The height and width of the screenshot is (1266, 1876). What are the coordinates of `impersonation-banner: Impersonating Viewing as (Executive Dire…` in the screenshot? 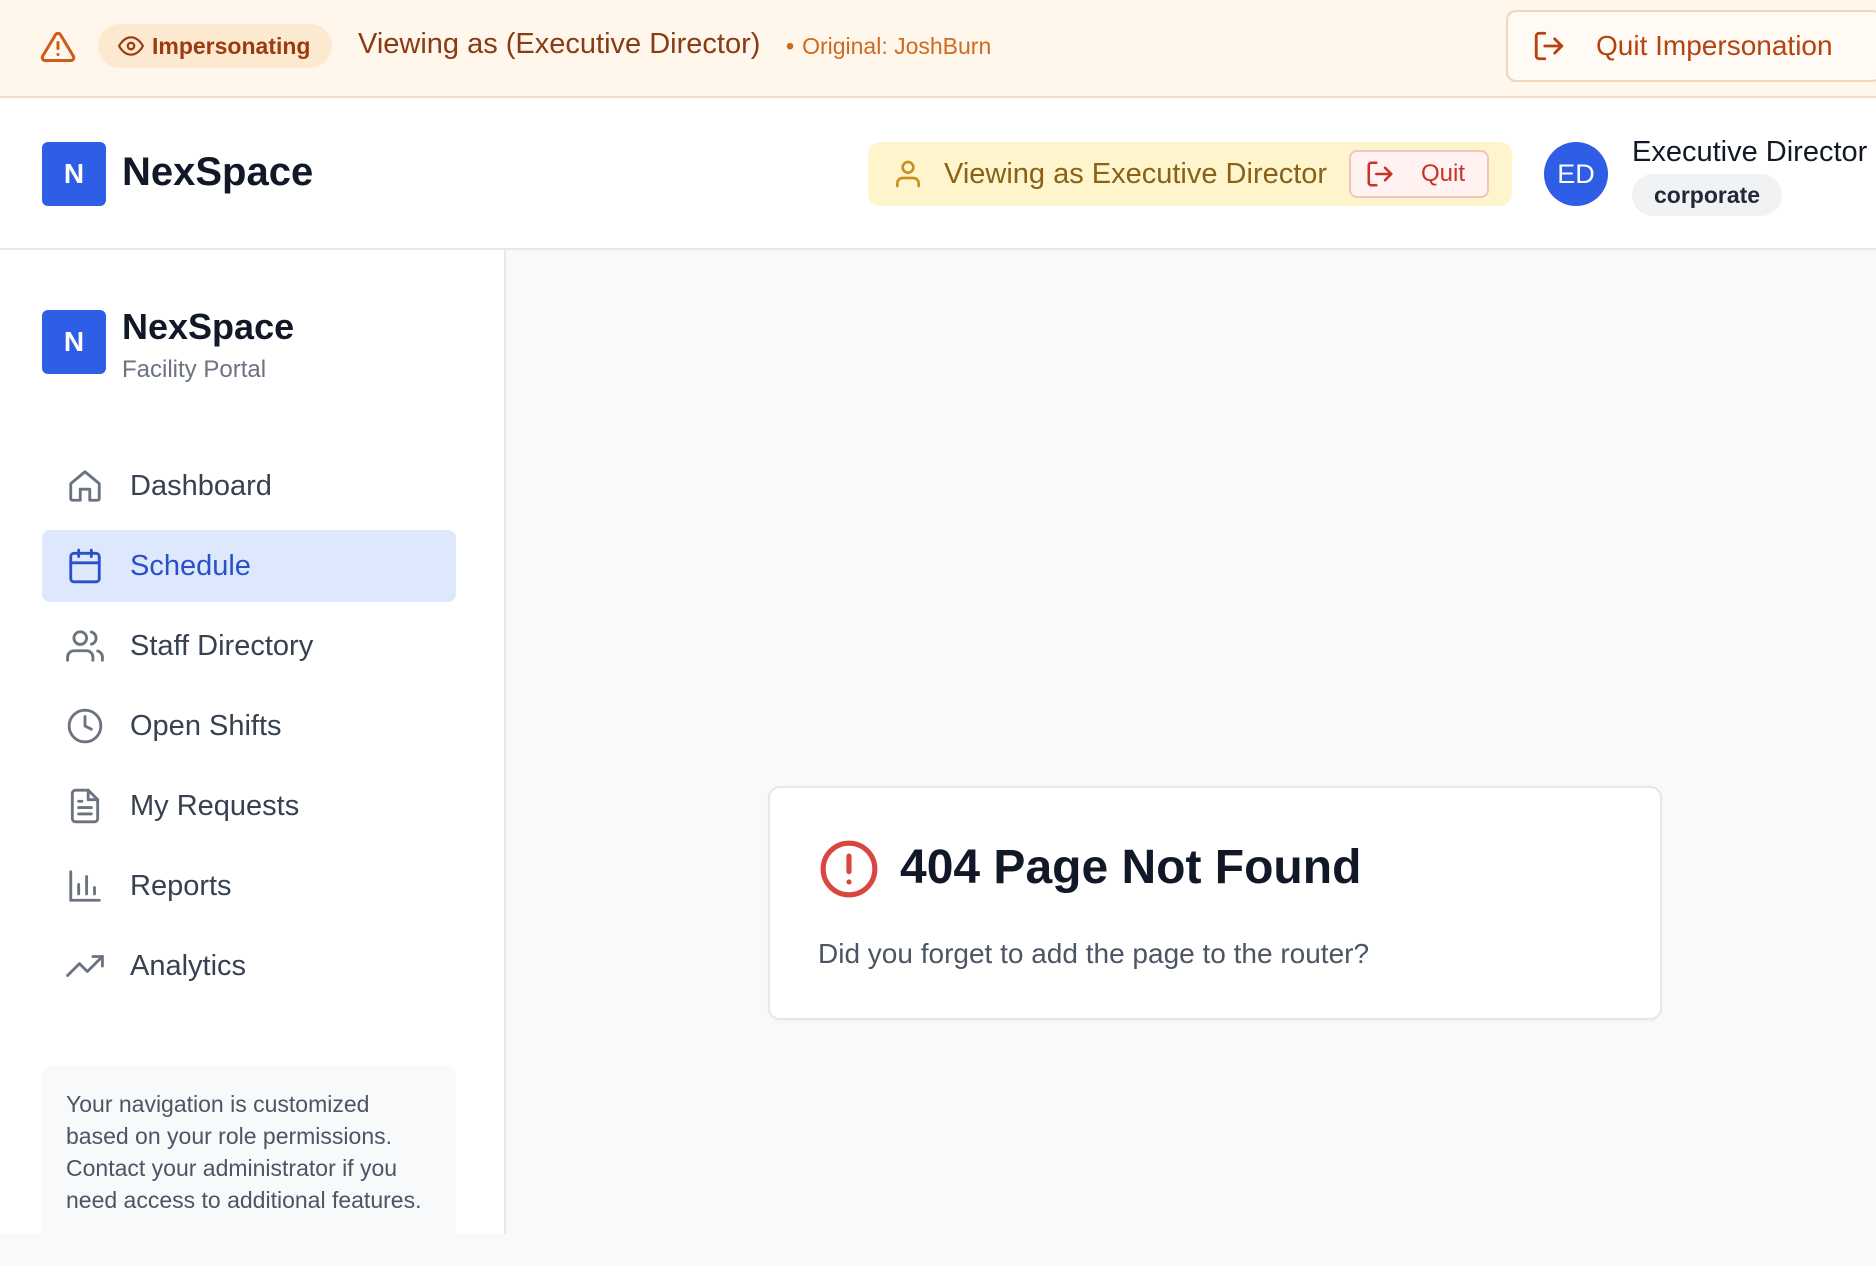 It's located at (938, 49).